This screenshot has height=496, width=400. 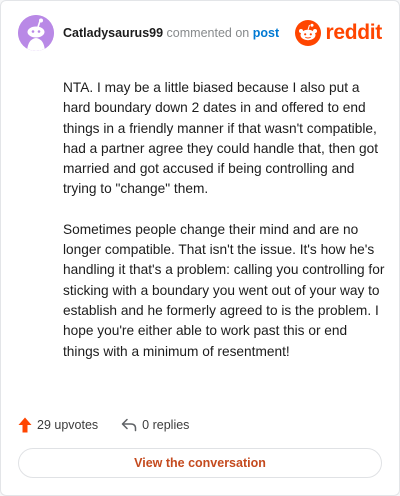 What do you see at coordinates (113, 33) in the screenshot?
I see `author-name: Catladysaurus99` at bounding box center [113, 33].